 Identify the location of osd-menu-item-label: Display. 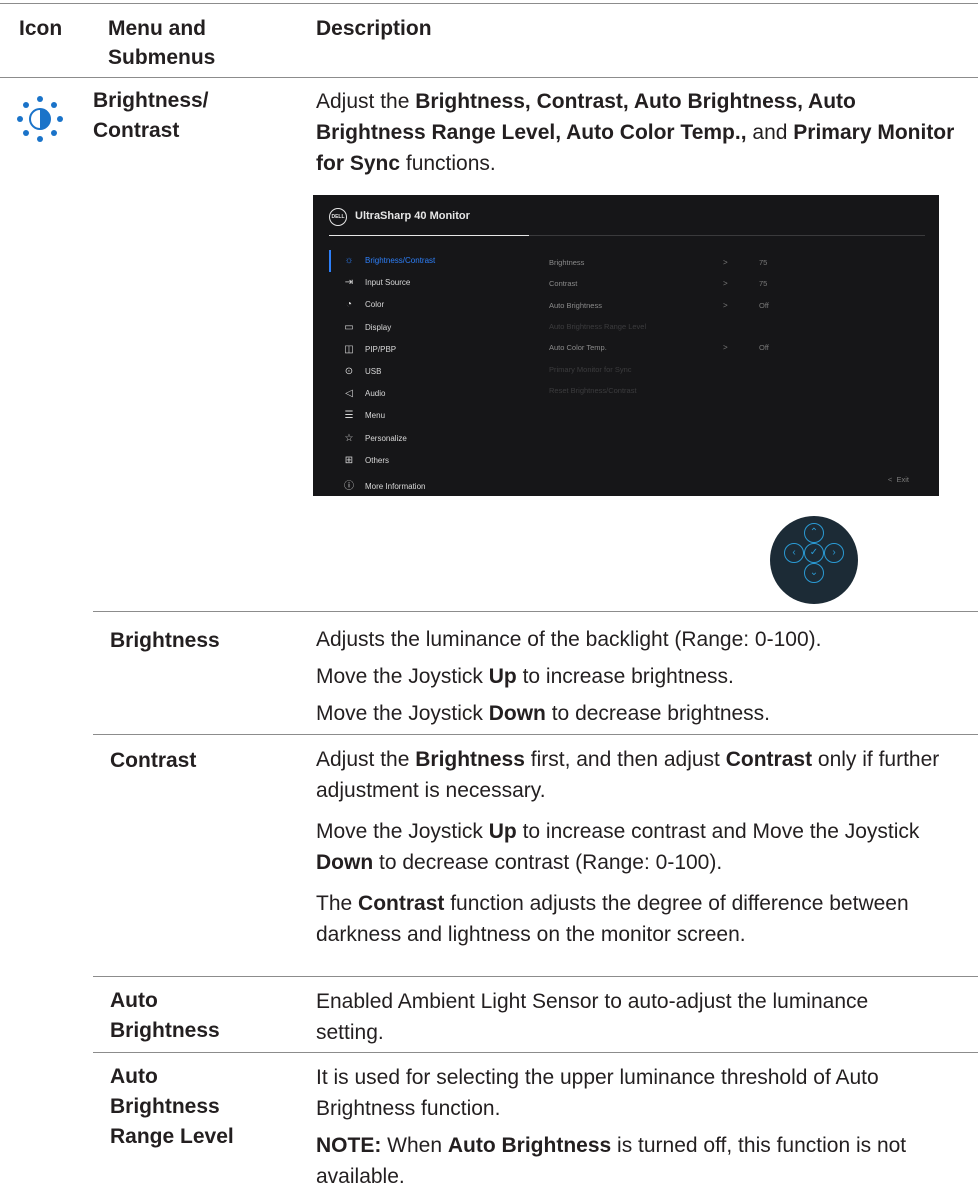
(378, 327).